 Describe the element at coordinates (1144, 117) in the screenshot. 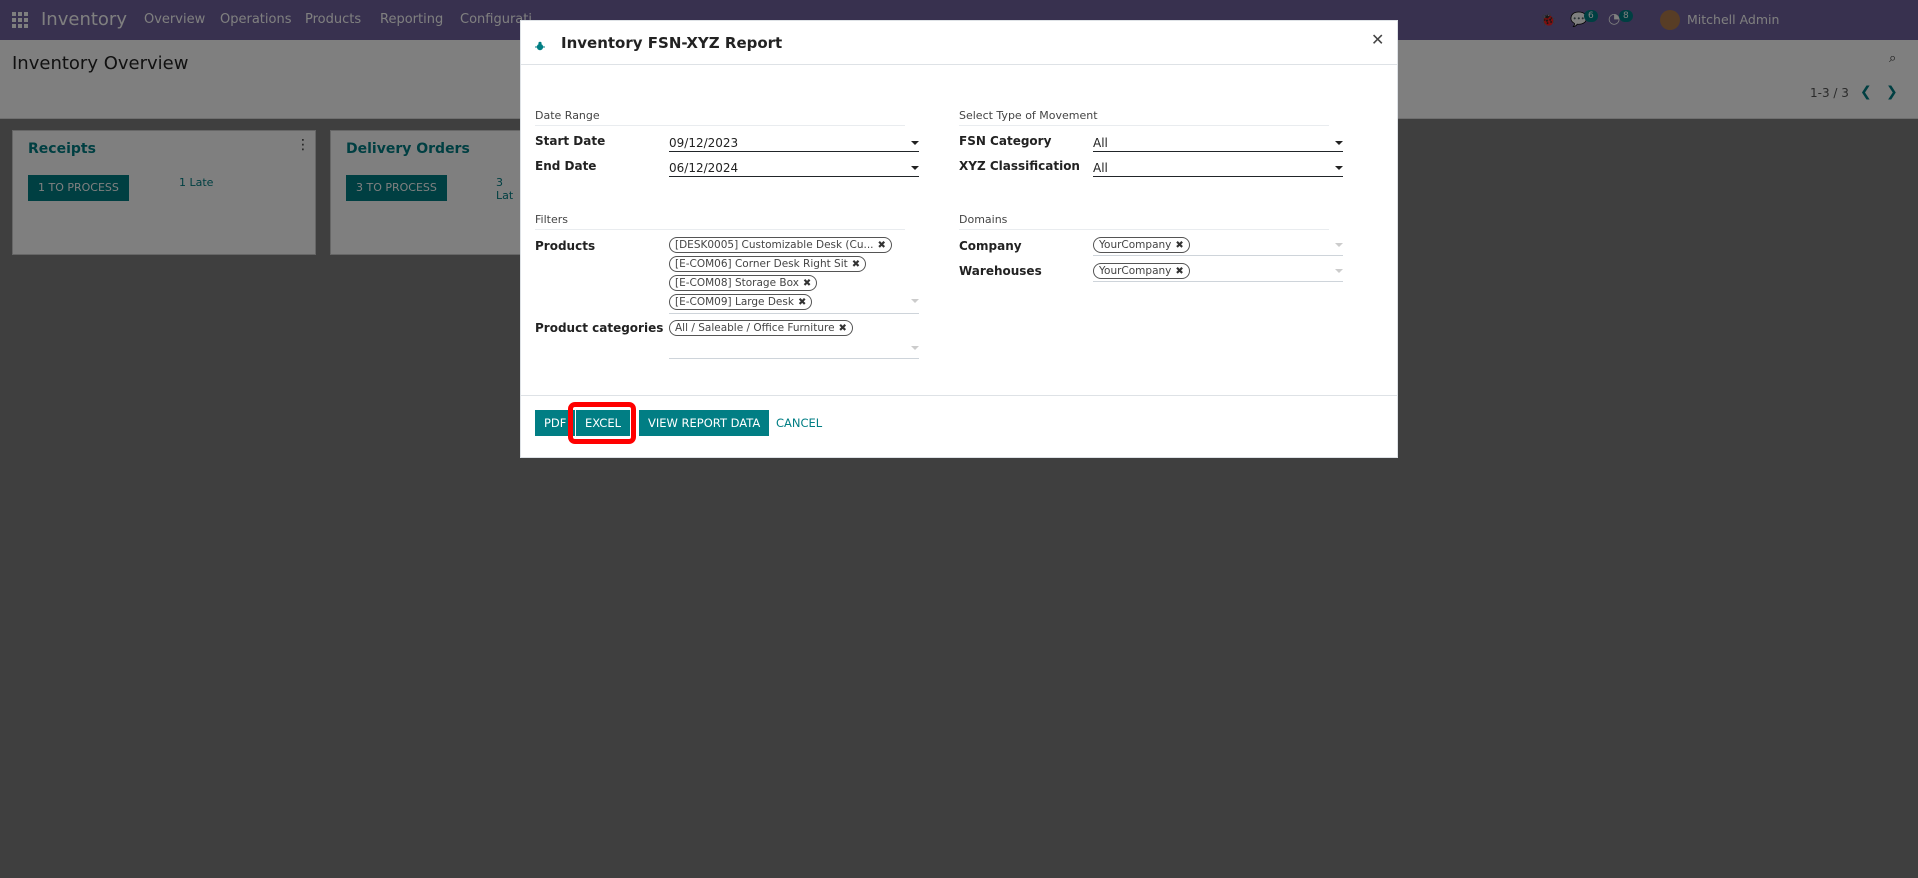

I see `movement-section: Select Type of Movement` at that location.